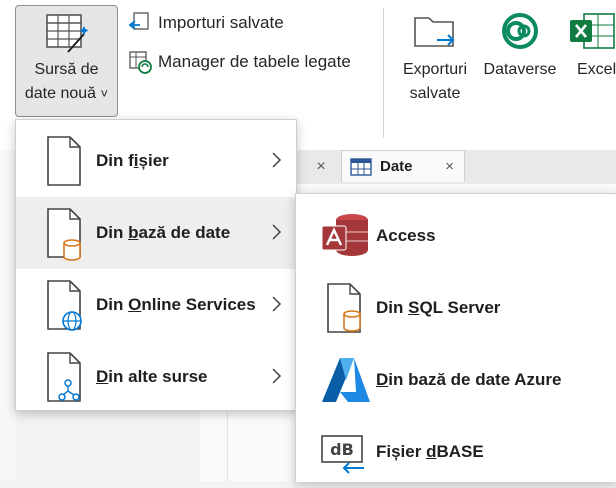  What do you see at coordinates (520, 31) in the screenshot?
I see `dataverse-icon` at bounding box center [520, 31].